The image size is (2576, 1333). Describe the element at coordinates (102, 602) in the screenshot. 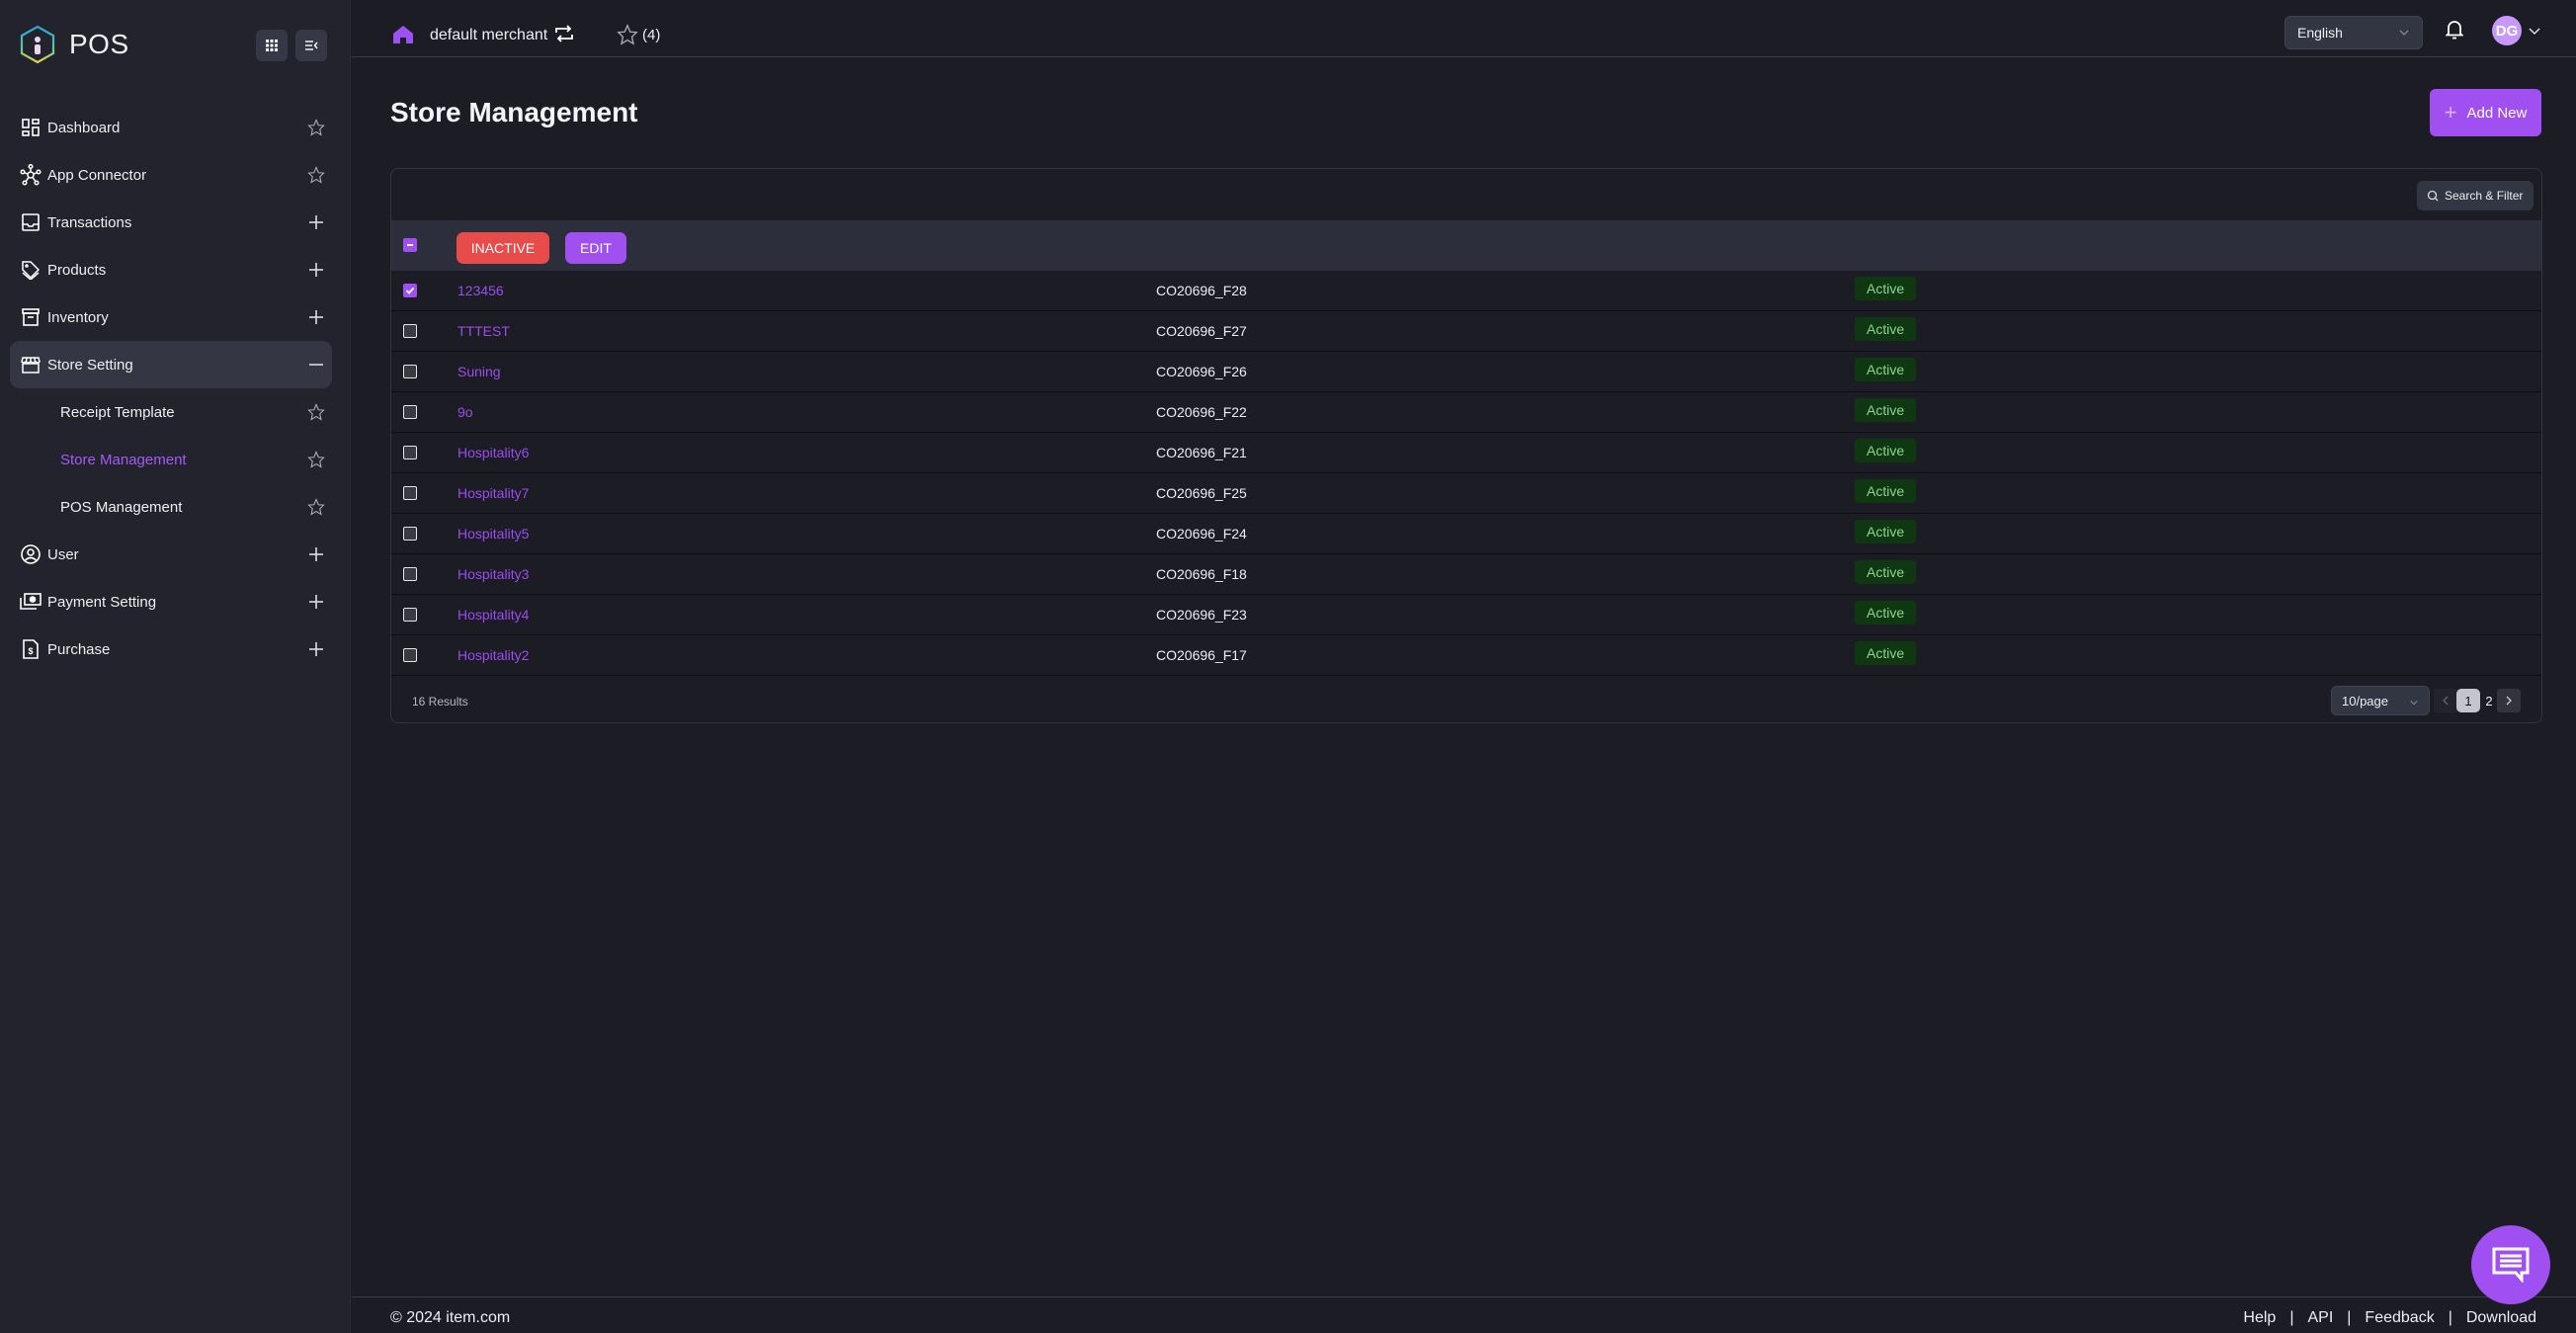

I see `sidebar-item-label: Payment Setting` at that location.